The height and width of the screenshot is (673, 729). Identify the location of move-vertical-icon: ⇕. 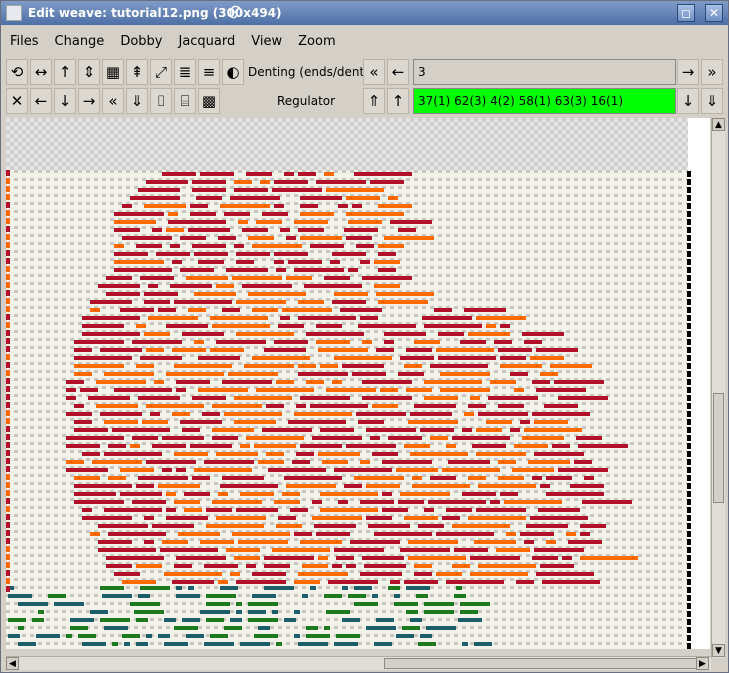
(89, 72).